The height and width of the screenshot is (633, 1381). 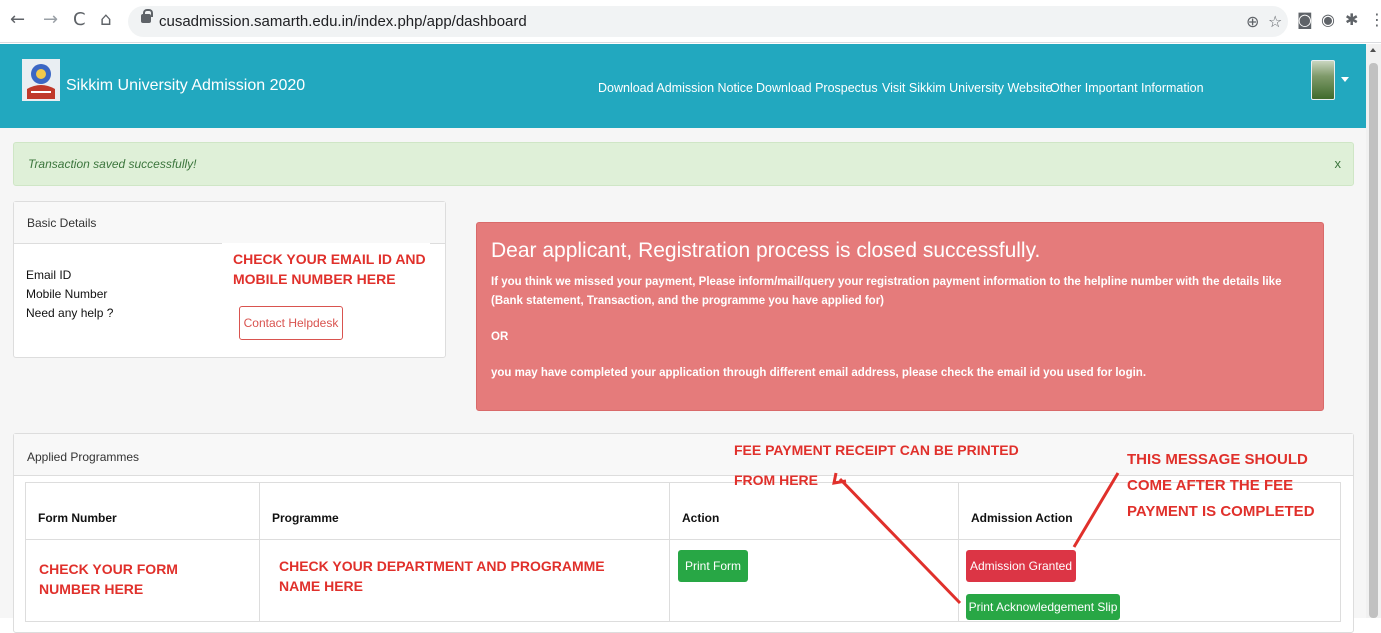 What do you see at coordinates (683, 164) in the screenshot?
I see `success-alert: Transaction saved successfully! x` at bounding box center [683, 164].